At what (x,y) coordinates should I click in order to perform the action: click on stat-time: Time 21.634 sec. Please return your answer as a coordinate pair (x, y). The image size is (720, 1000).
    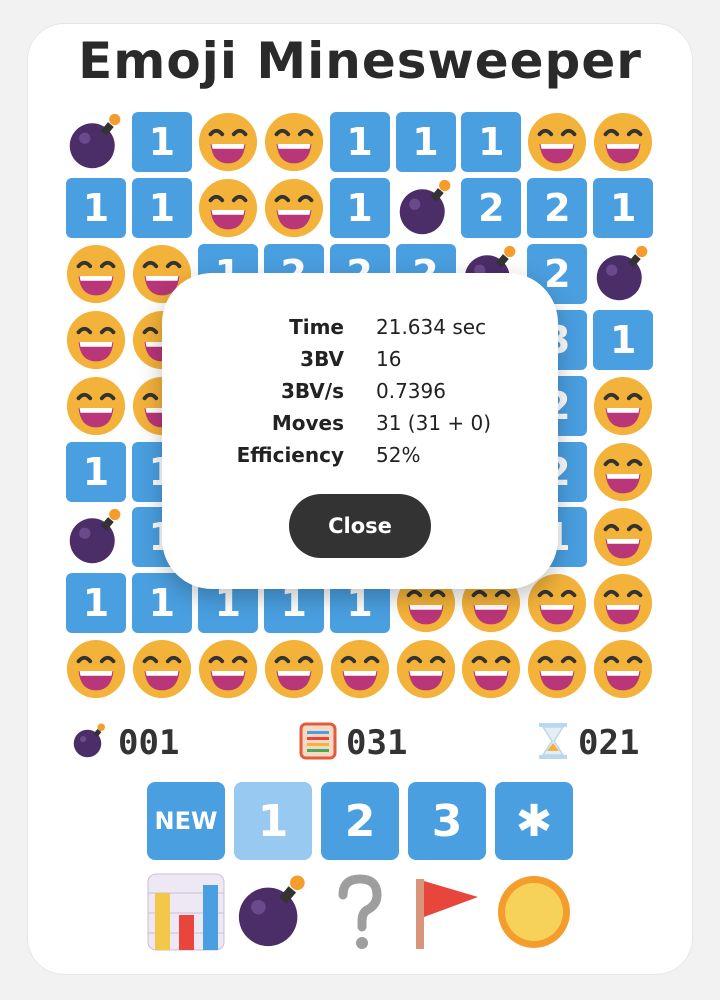
    Looking at the image, I should click on (360, 327).